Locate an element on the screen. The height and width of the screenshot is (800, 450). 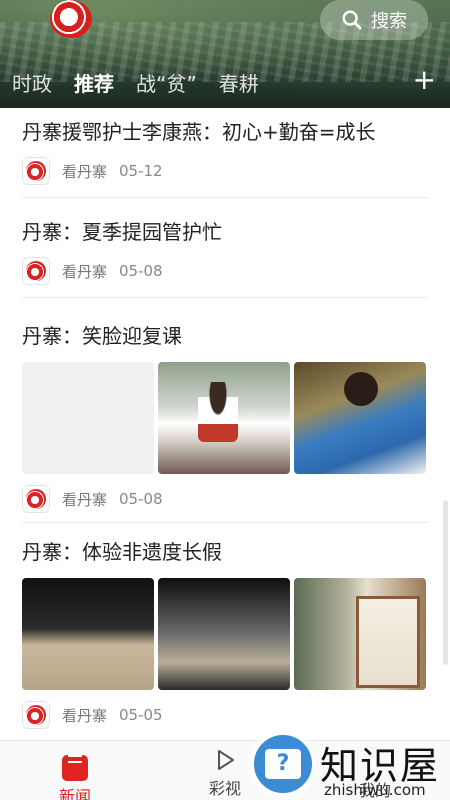
nav-news: 新闻 is located at coordinates (75, 773).